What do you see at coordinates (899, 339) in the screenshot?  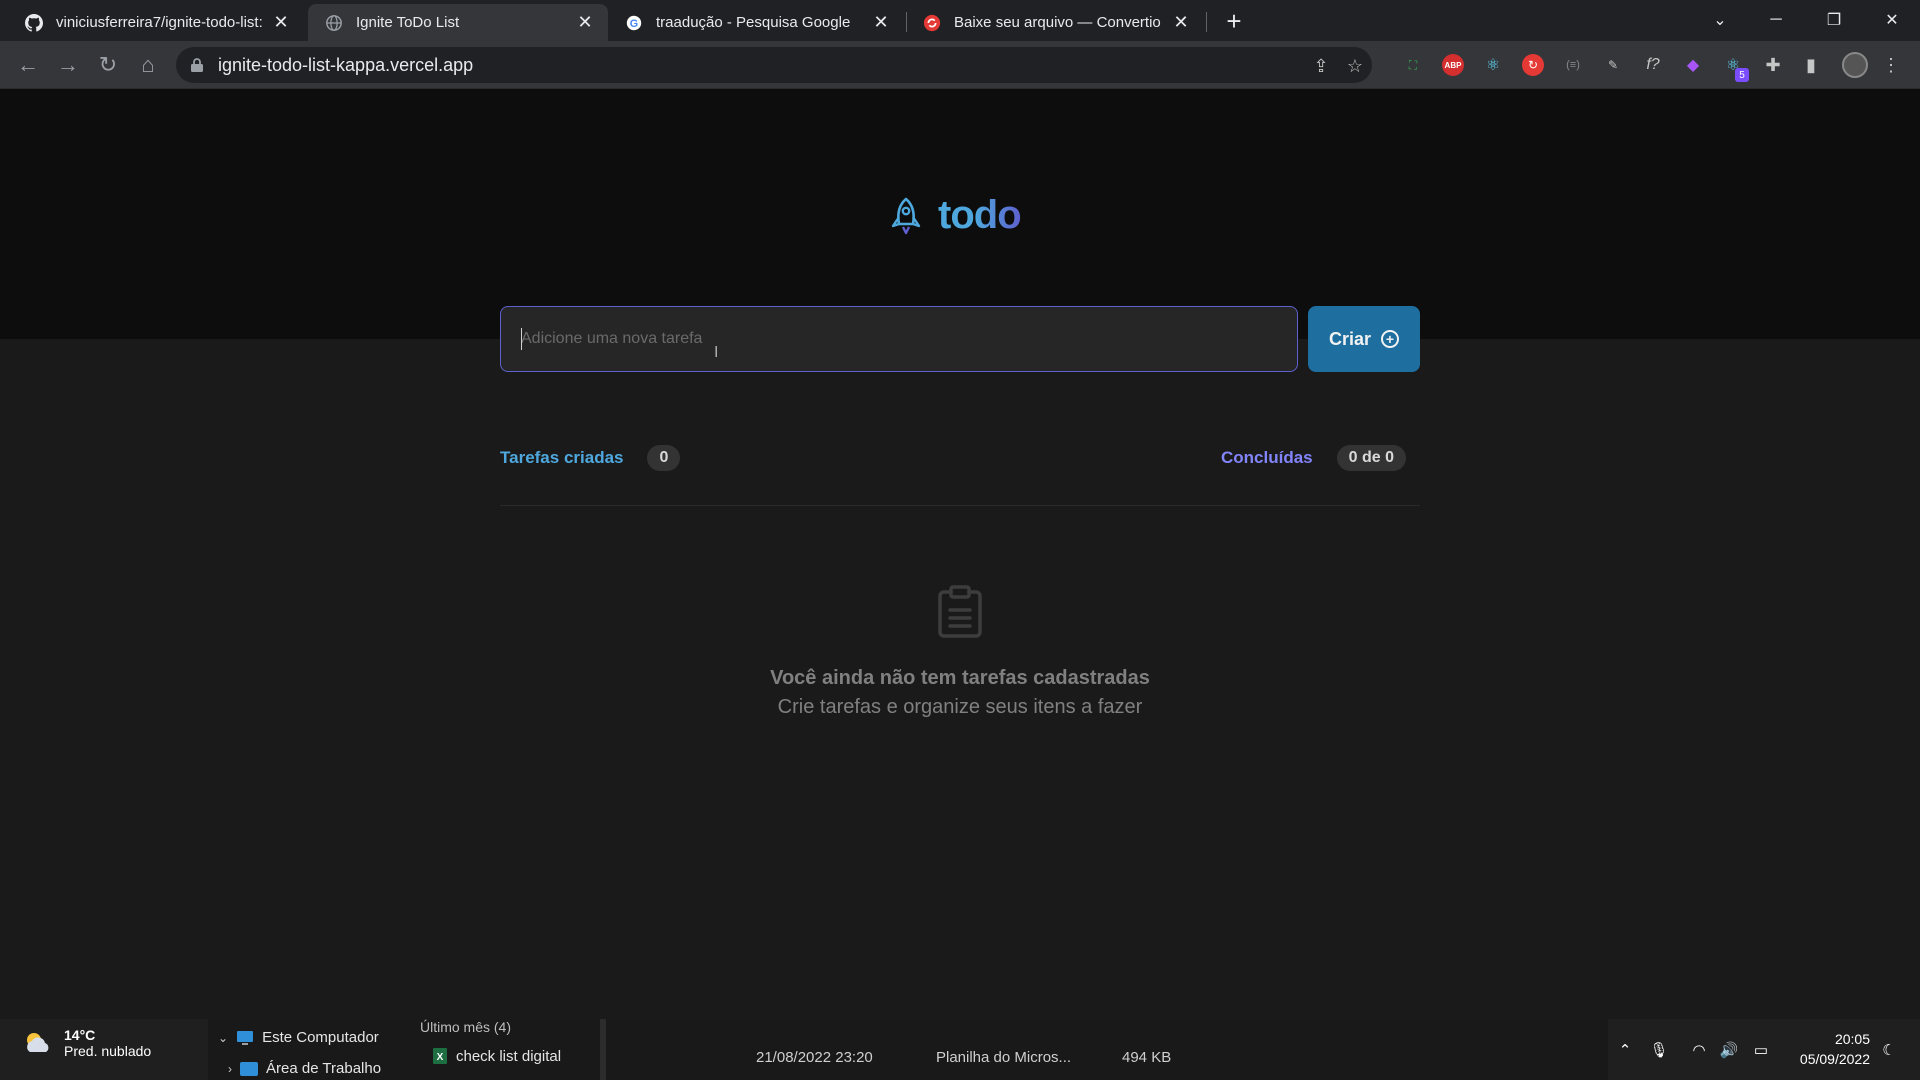 I see `new-task-input` at bounding box center [899, 339].